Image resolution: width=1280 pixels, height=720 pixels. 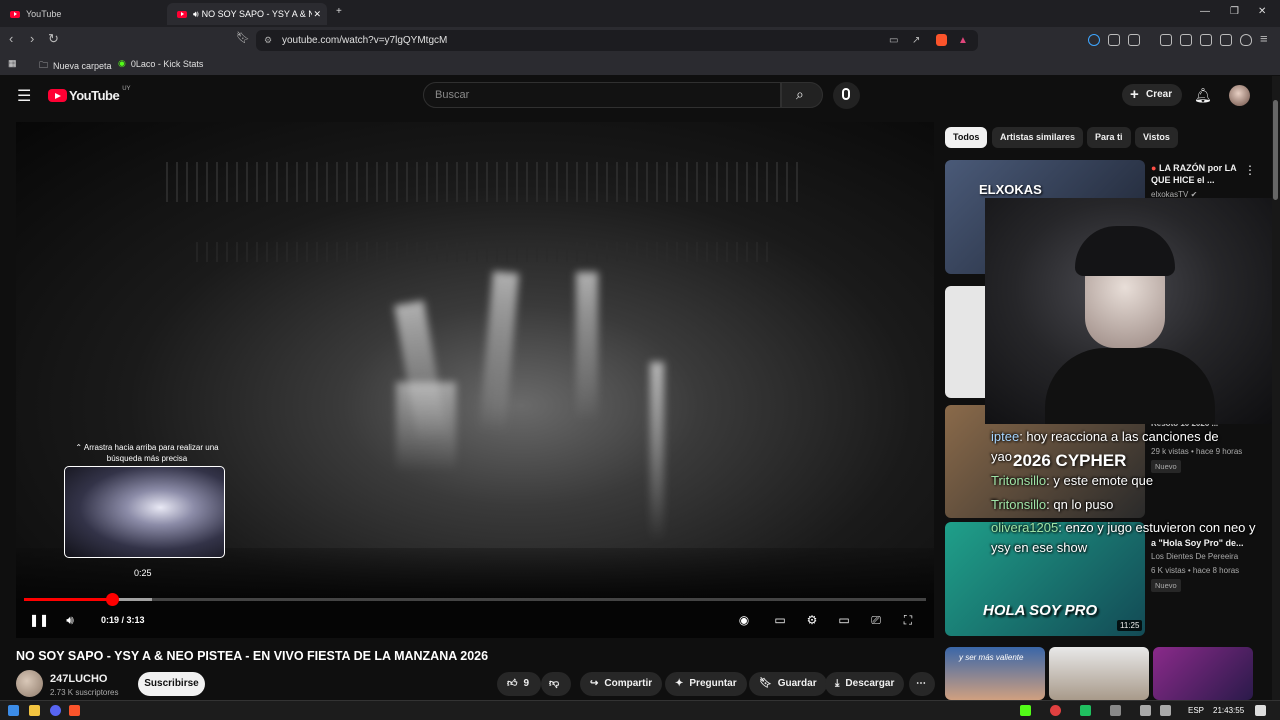 What do you see at coordinates (1226, 40) in the screenshot?
I see `leo-ai-icon` at bounding box center [1226, 40].